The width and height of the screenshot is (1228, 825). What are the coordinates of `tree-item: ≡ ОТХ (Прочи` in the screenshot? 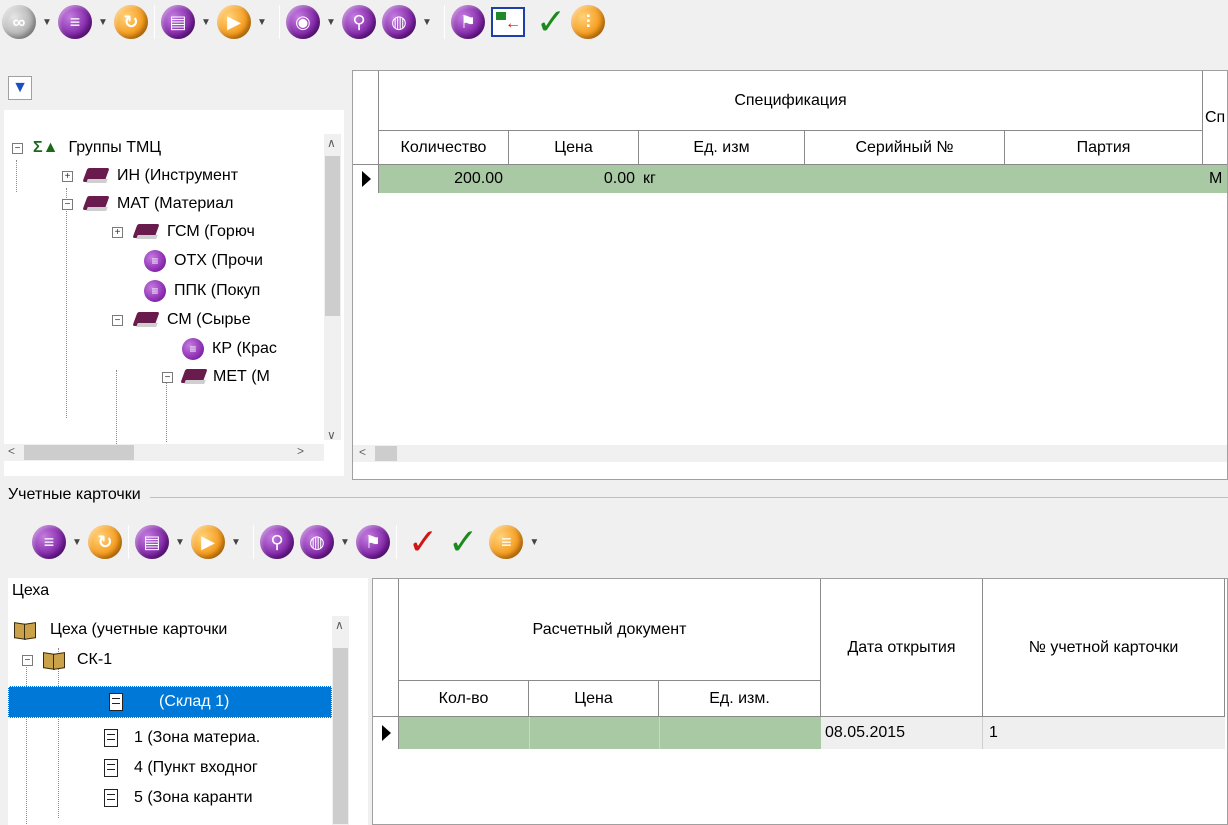 It's located at (203, 261).